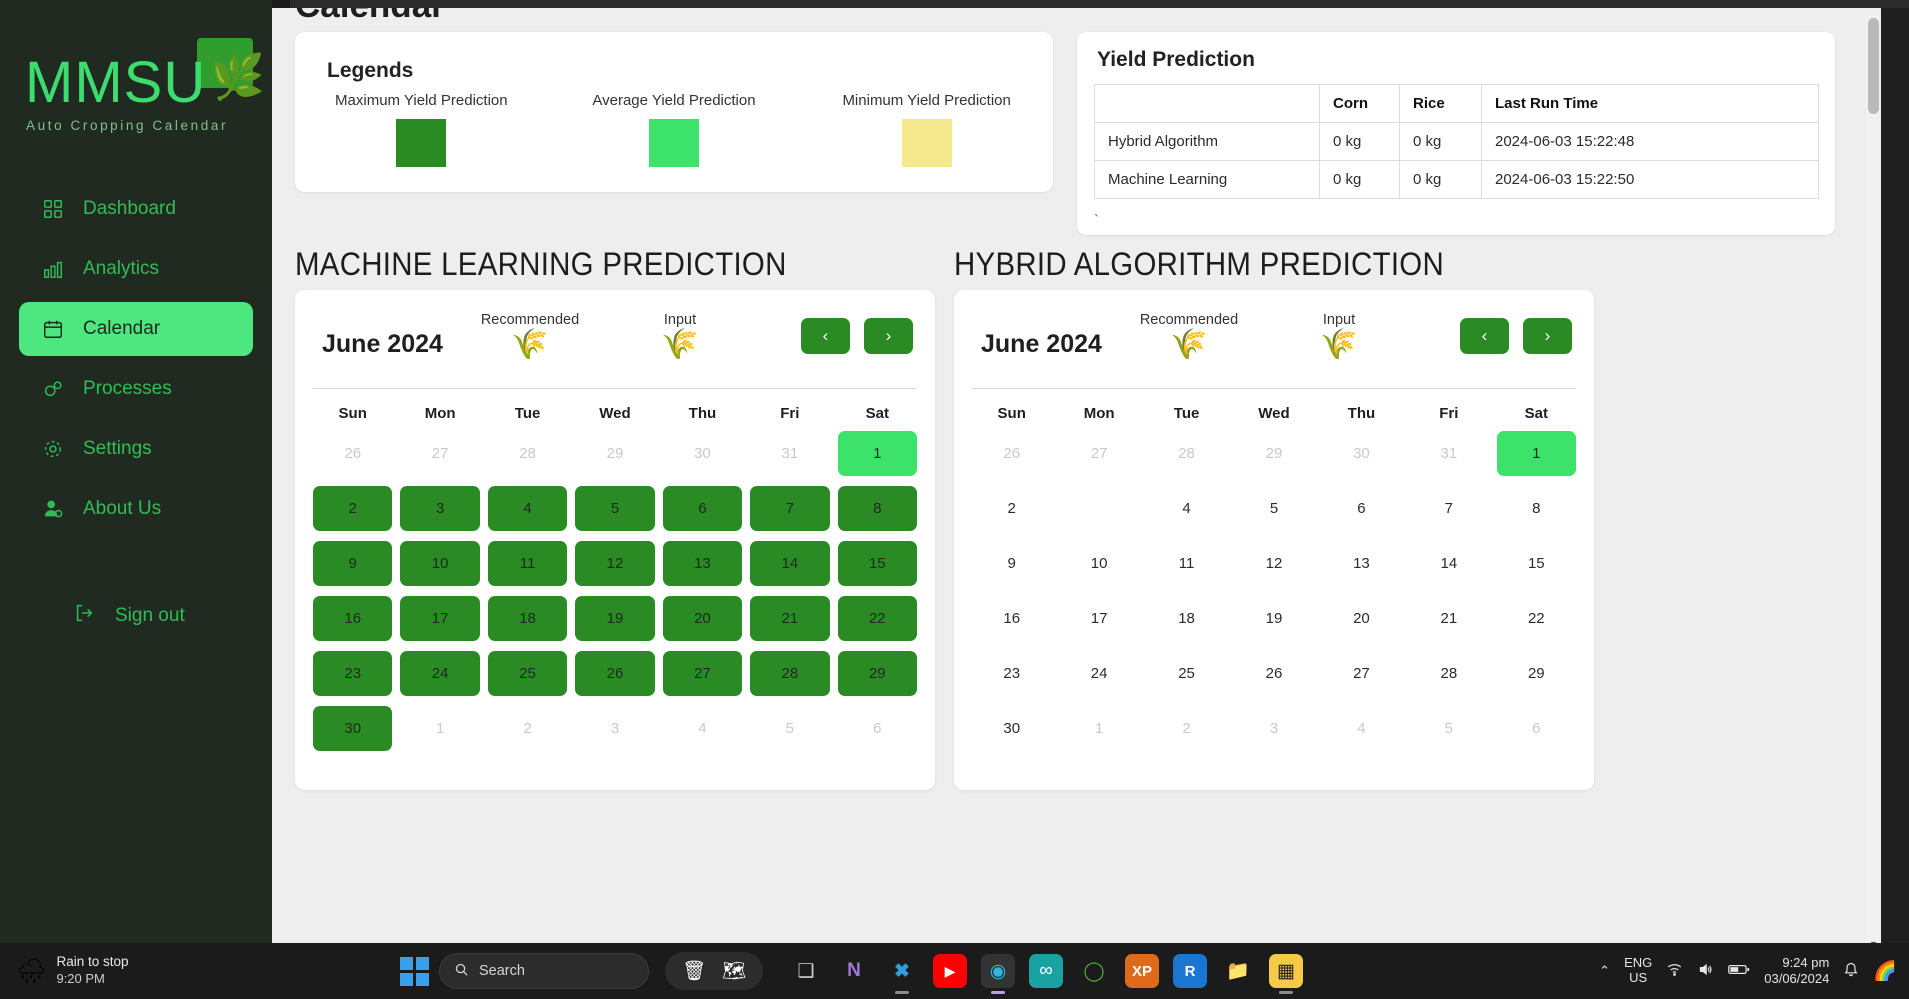  Describe the element at coordinates (1873, 66) in the screenshot. I see `scrollbar-thumb` at that location.